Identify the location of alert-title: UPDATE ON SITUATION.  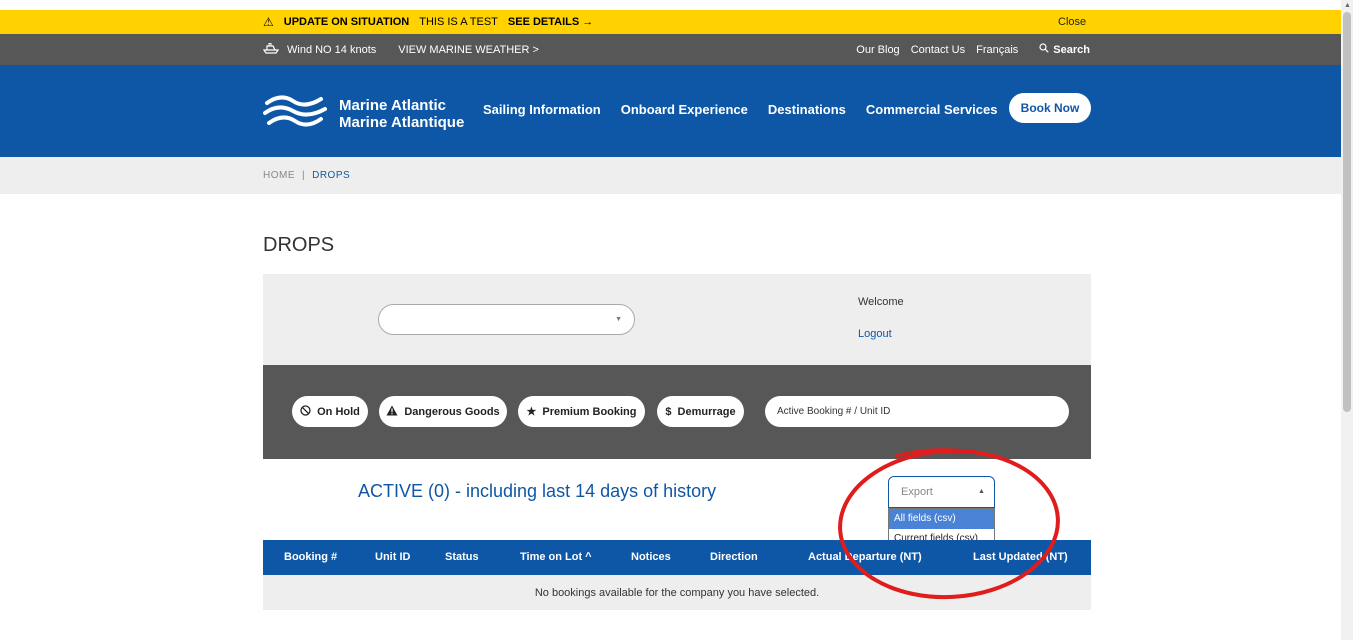
(346, 22).